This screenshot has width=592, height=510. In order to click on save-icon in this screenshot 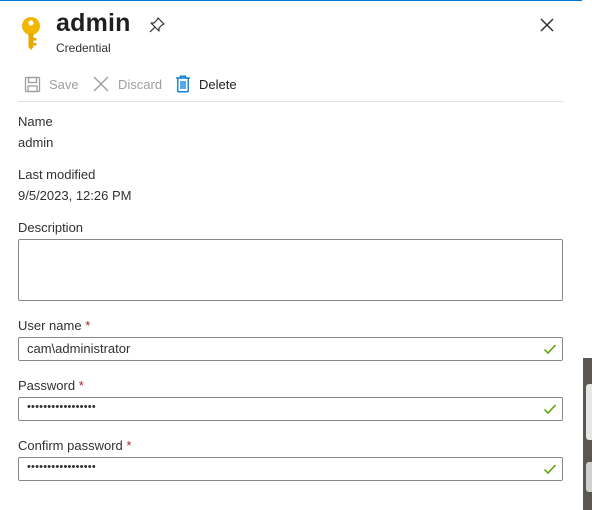, I will do `click(32, 84)`.